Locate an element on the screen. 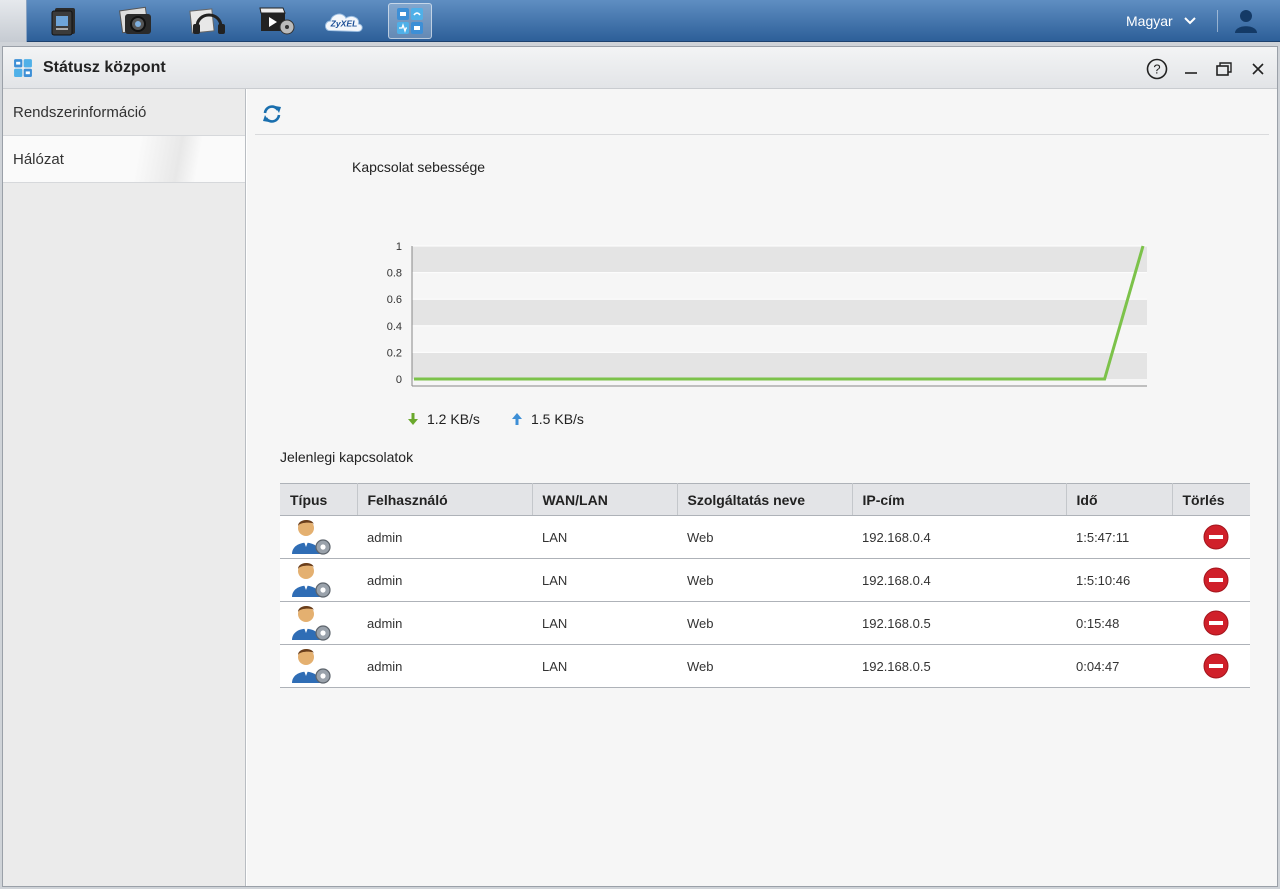  upload-arrow-icon is located at coordinates (517, 419).